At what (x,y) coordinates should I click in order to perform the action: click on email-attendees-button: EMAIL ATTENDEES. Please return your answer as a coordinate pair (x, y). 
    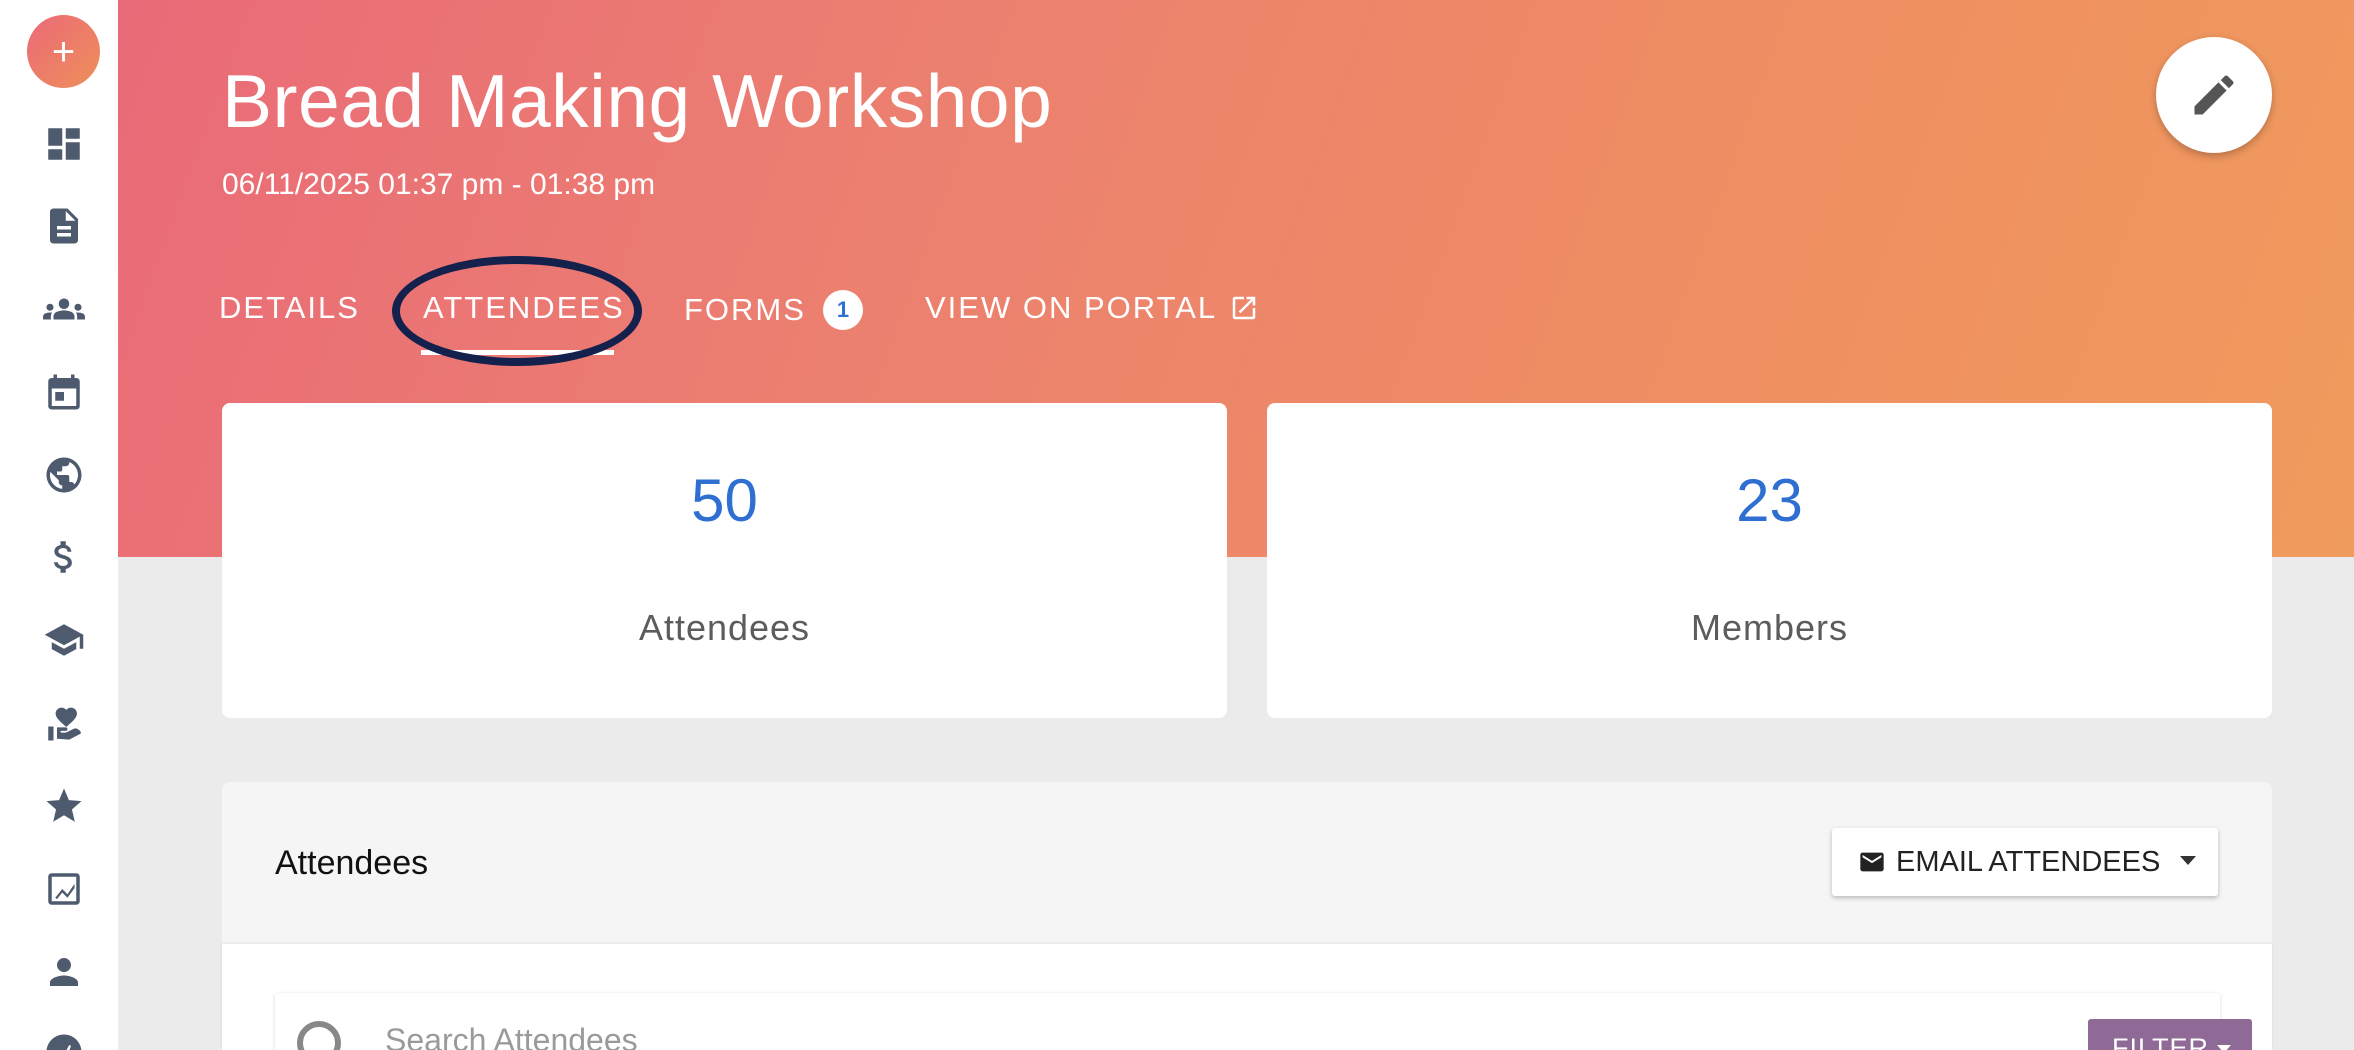
    Looking at the image, I should click on (2025, 862).